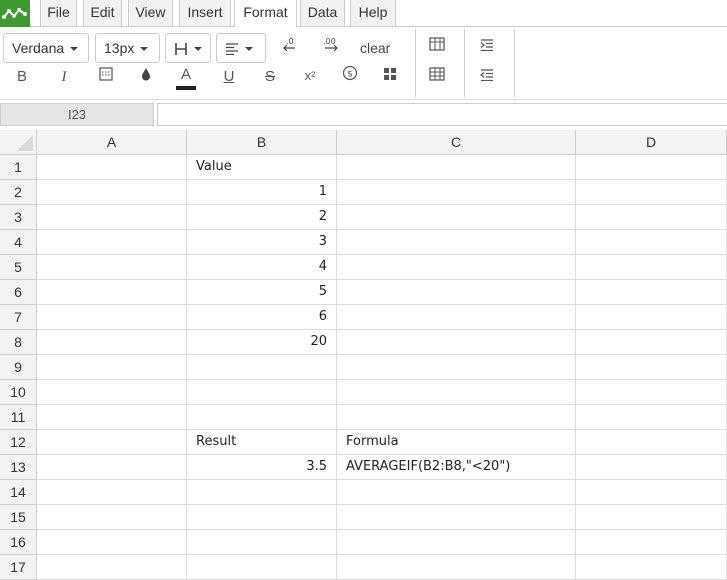 This screenshot has height=580, width=727. I want to click on layout-button, so click(390, 77).